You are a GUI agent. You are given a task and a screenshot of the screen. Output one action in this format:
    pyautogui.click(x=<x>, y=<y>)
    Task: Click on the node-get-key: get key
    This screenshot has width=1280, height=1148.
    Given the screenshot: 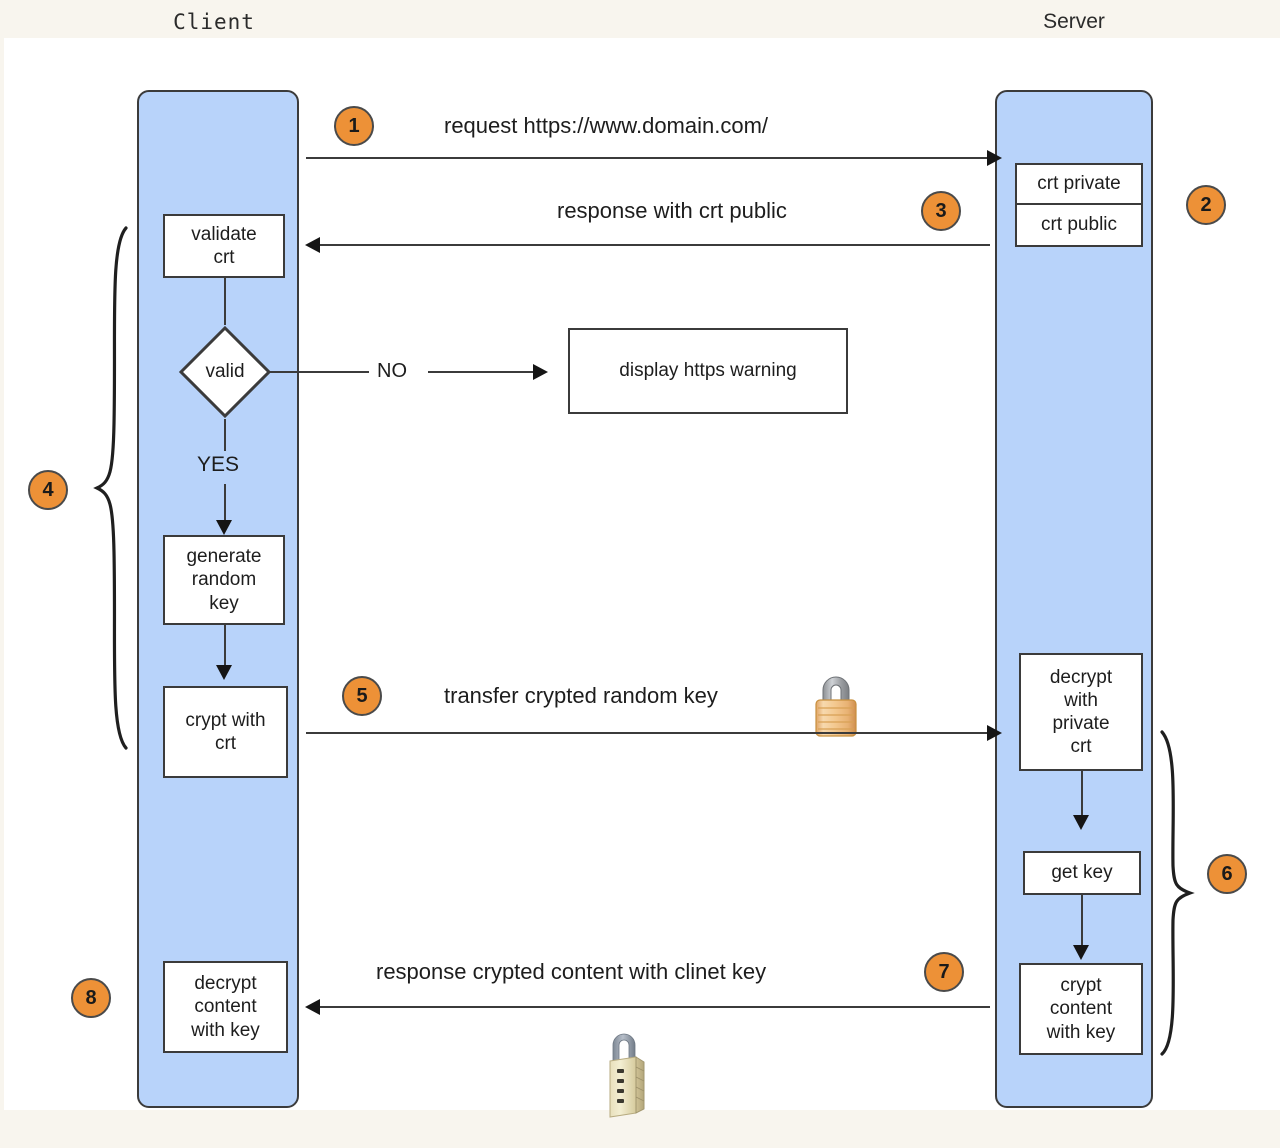 What is the action you would take?
    pyautogui.click(x=1082, y=873)
    